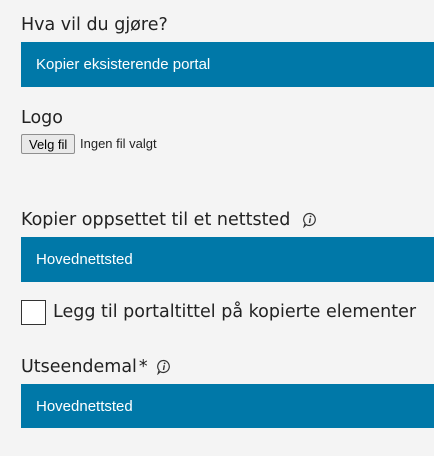  Describe the element at coordinates (227, 406) in the screenshot. I see `theme-select: Hovednettsted` at that location.